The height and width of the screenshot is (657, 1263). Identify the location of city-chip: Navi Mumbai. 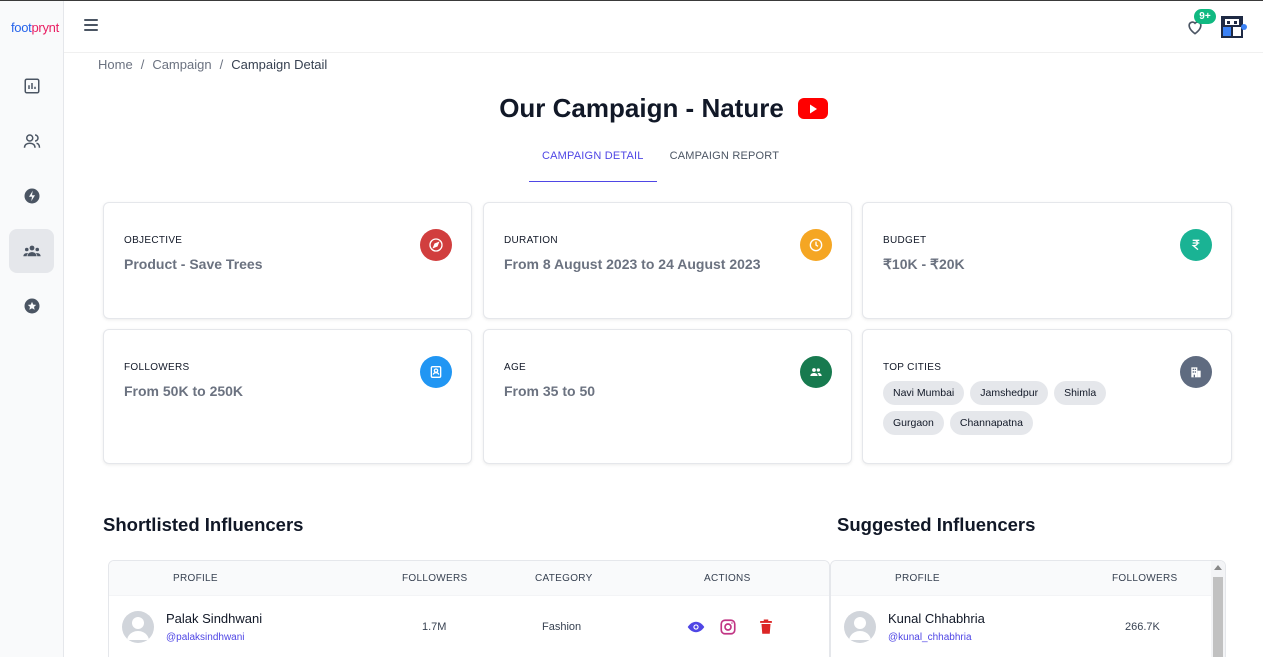
(924, 393).